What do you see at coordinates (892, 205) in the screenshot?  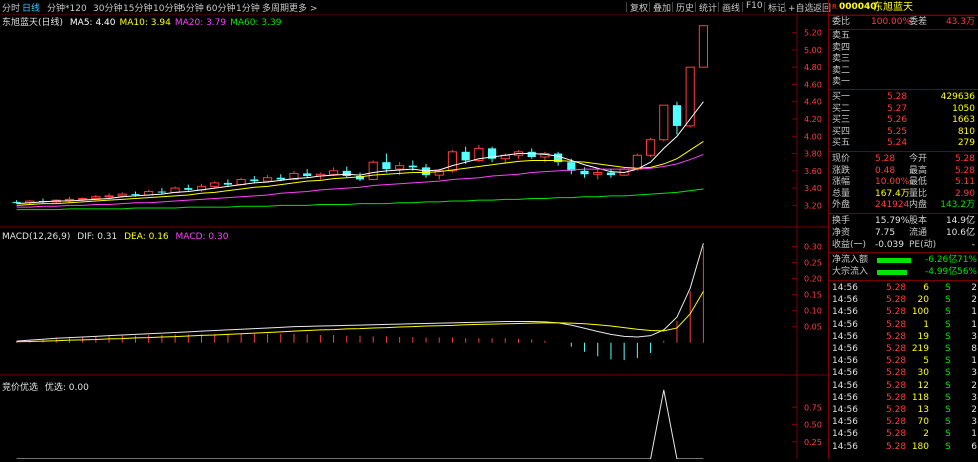 I see `quote-value: 241924` at bounding box center [892, 205].